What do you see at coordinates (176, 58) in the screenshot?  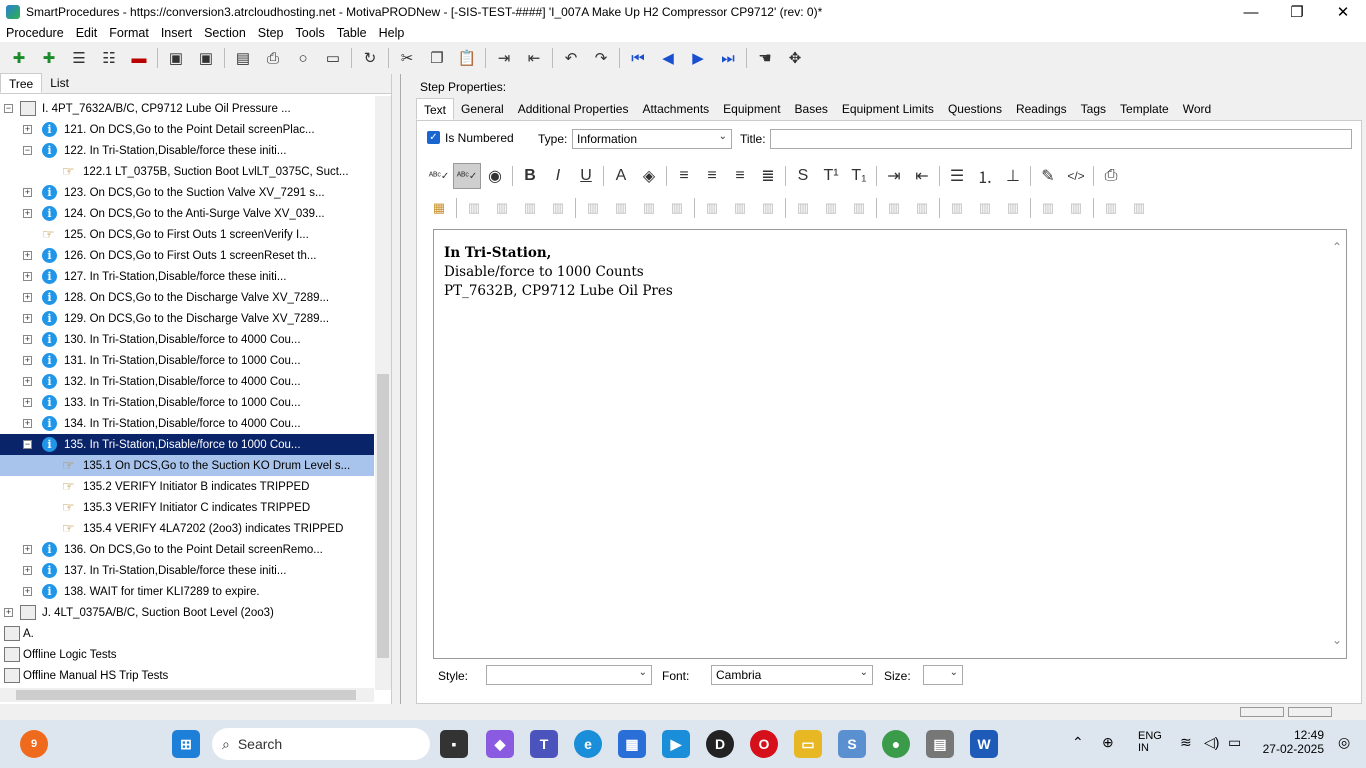 I see `save-all-icon: ▣` at bounding box center [176, 58].